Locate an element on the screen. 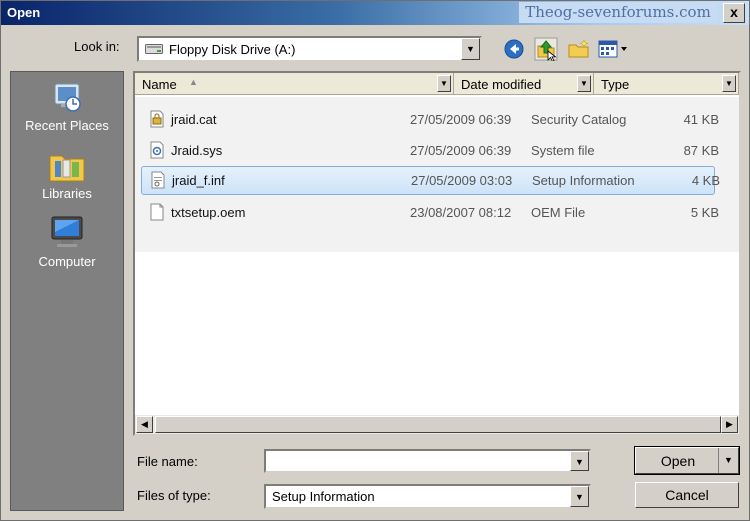  places-bar: Recent Places Libraries Computer is located at coordinates (67, 291).